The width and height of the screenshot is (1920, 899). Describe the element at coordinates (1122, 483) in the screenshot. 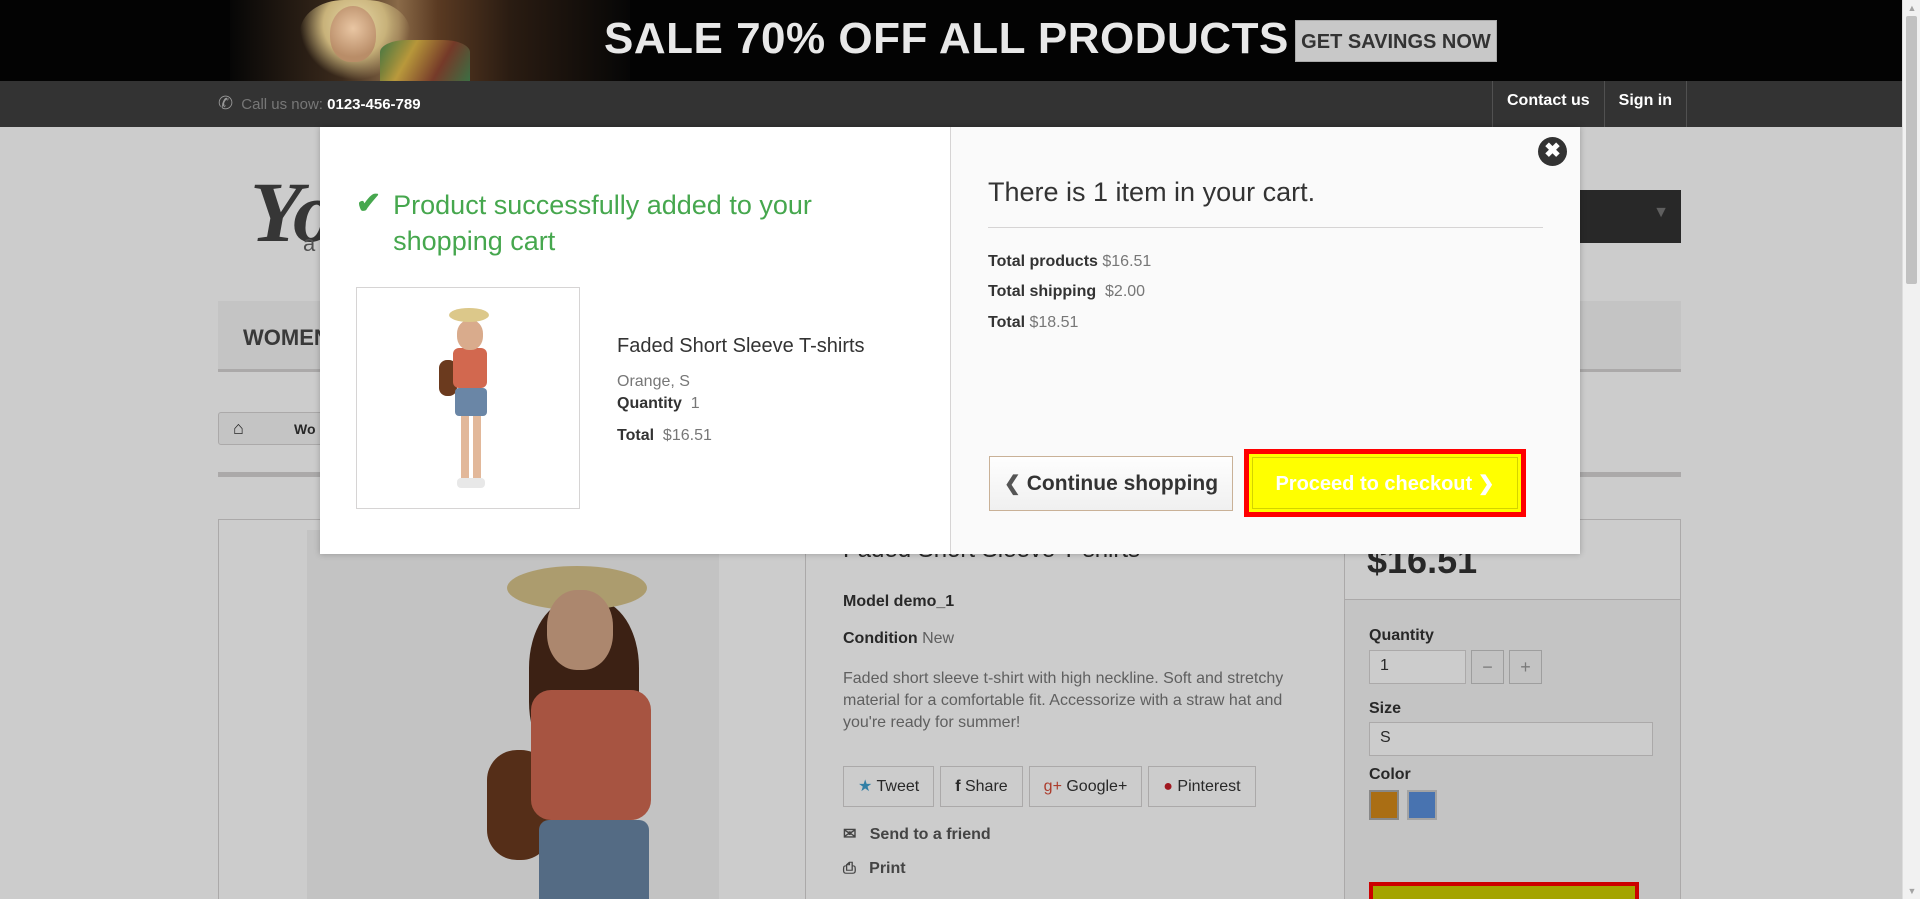

I see `continue-shopping-label: Continue shopping` at that location.